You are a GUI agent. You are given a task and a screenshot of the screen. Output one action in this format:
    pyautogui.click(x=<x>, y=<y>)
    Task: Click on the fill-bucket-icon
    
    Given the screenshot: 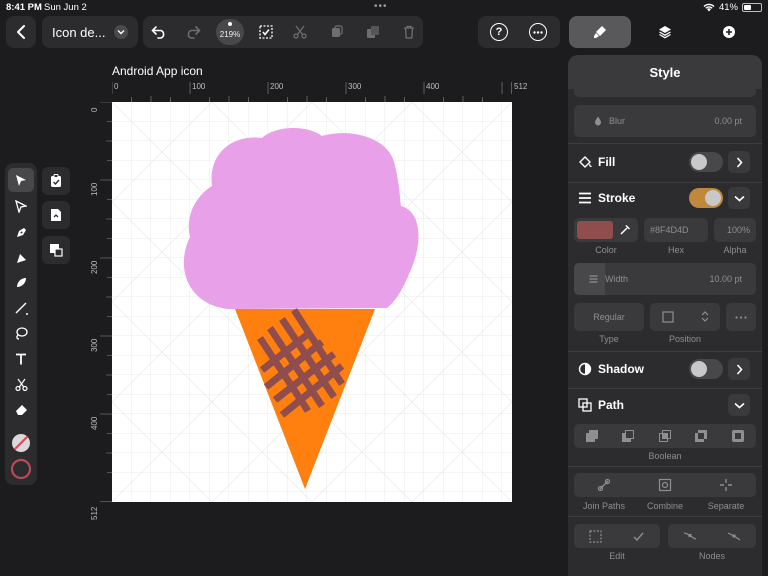 What is the action you would take?
    pyautogui.click(x=585, y=162)
    